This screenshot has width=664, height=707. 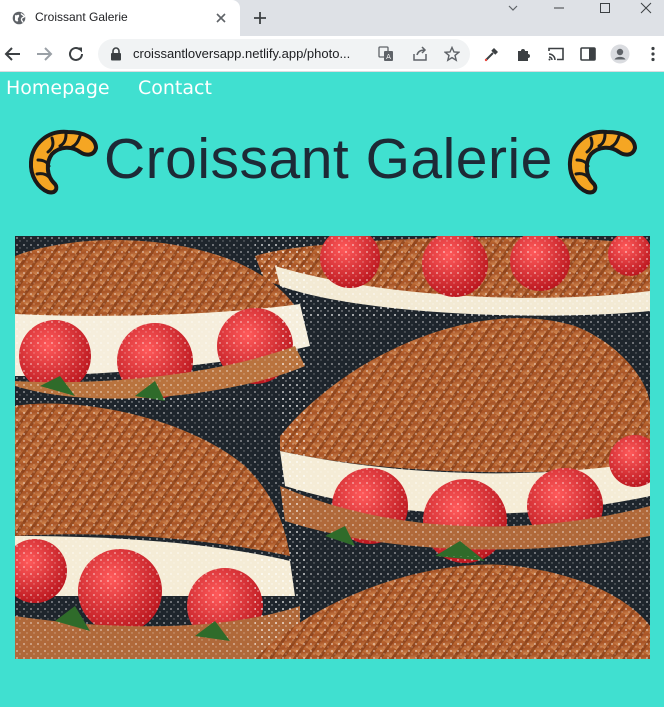 I want to click on maximize-icon, so click(x=605, y=8).